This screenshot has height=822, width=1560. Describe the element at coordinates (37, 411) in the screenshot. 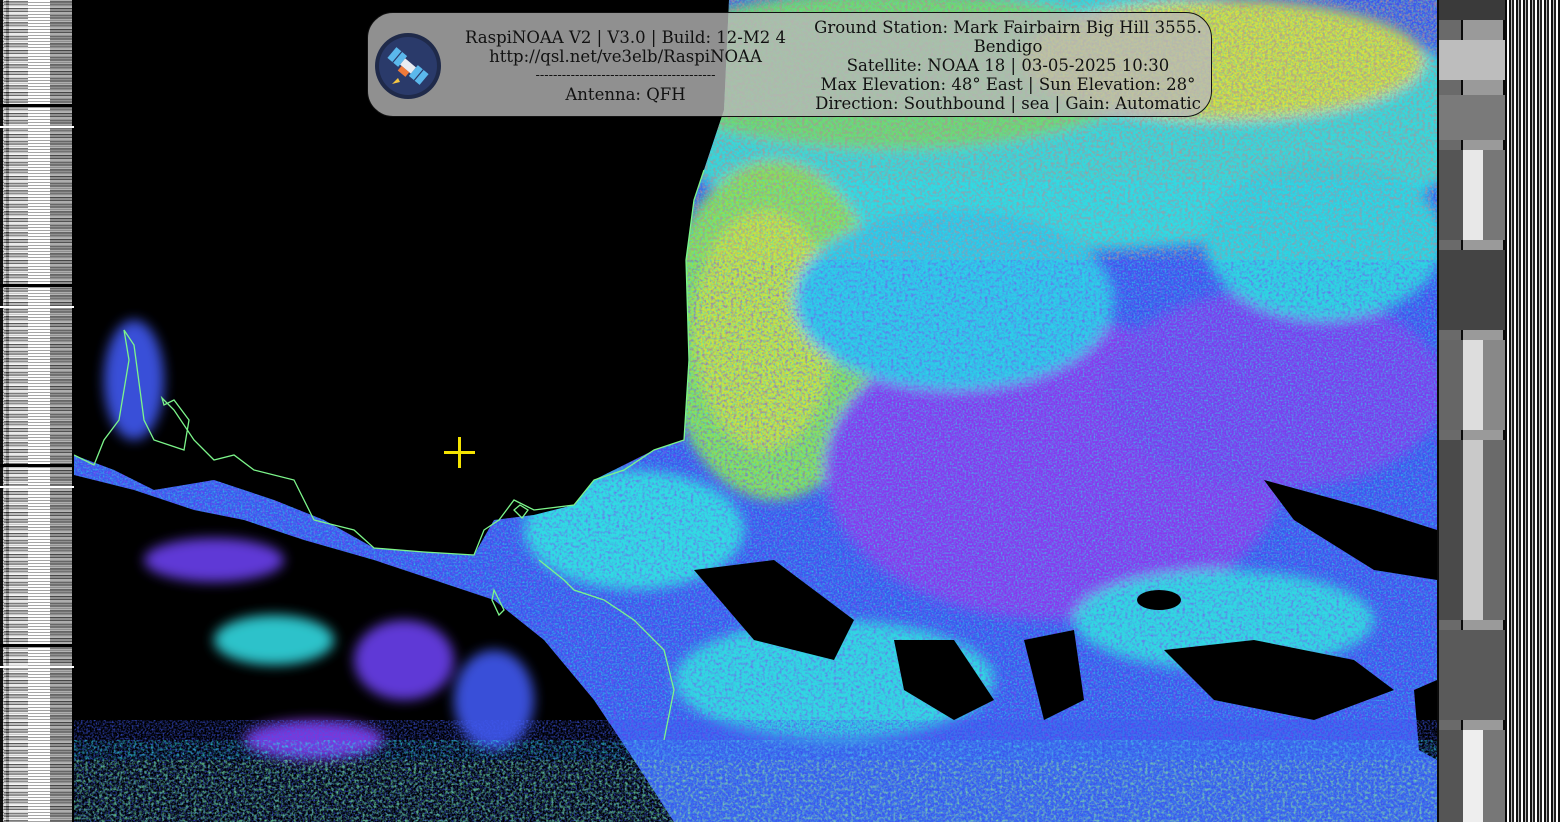

I see `left-telemetry-strip` at that location.